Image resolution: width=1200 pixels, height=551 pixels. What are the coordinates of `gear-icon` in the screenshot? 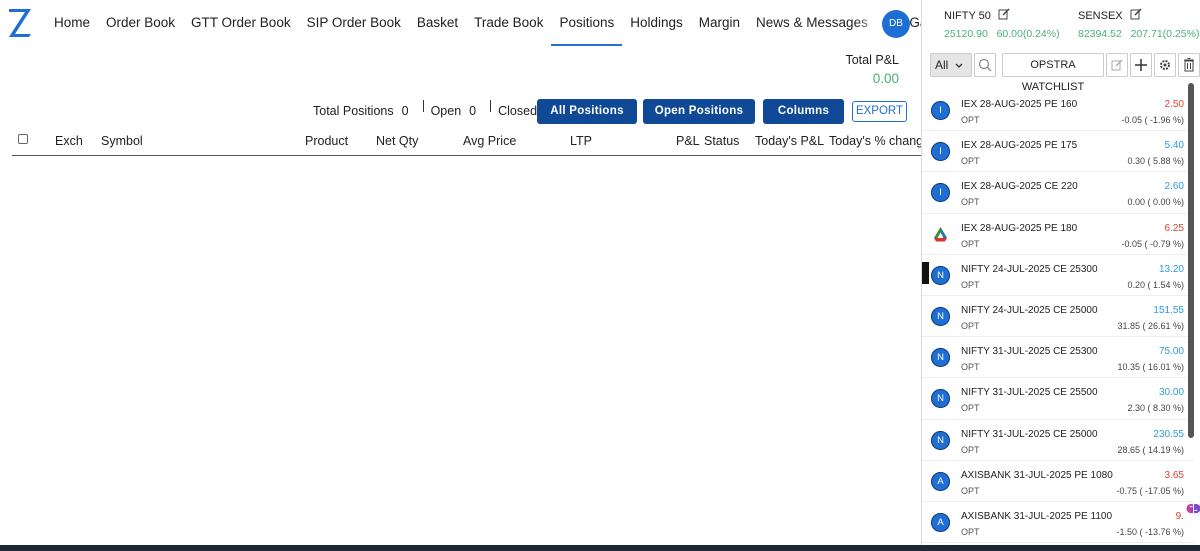 It's located at (1165, 65).